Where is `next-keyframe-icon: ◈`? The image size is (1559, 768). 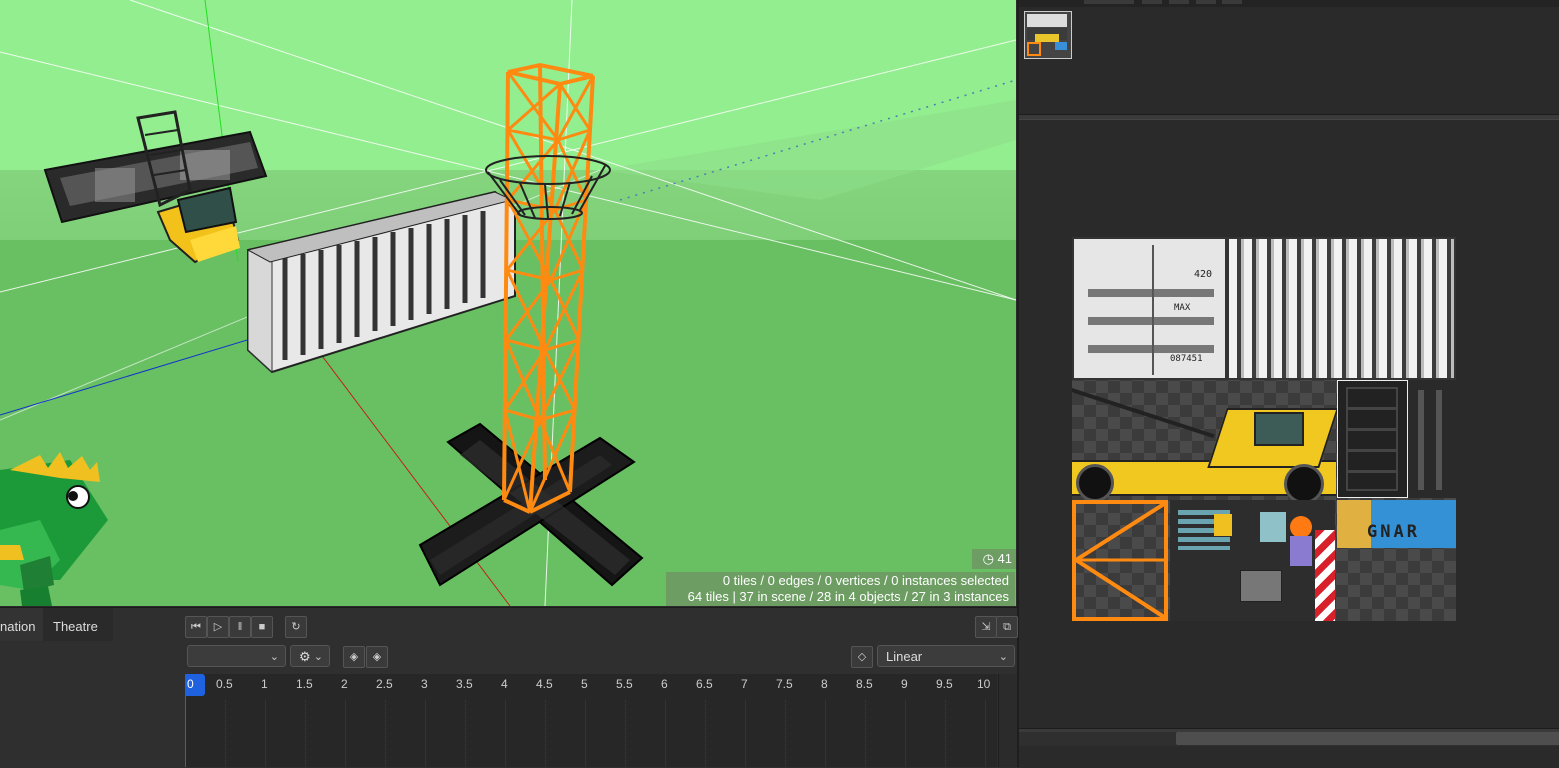
next-keyframe-icon: ◈ is located at coordinates (377, 657).